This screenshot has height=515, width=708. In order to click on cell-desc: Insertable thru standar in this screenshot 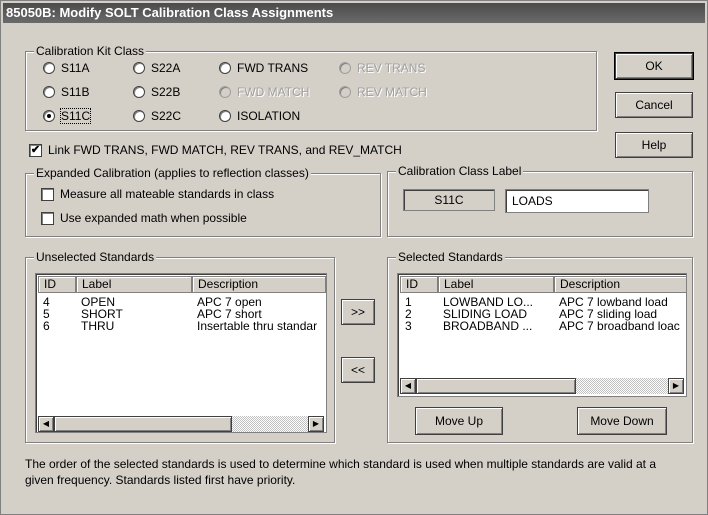, I will do `click(257, 326)`.